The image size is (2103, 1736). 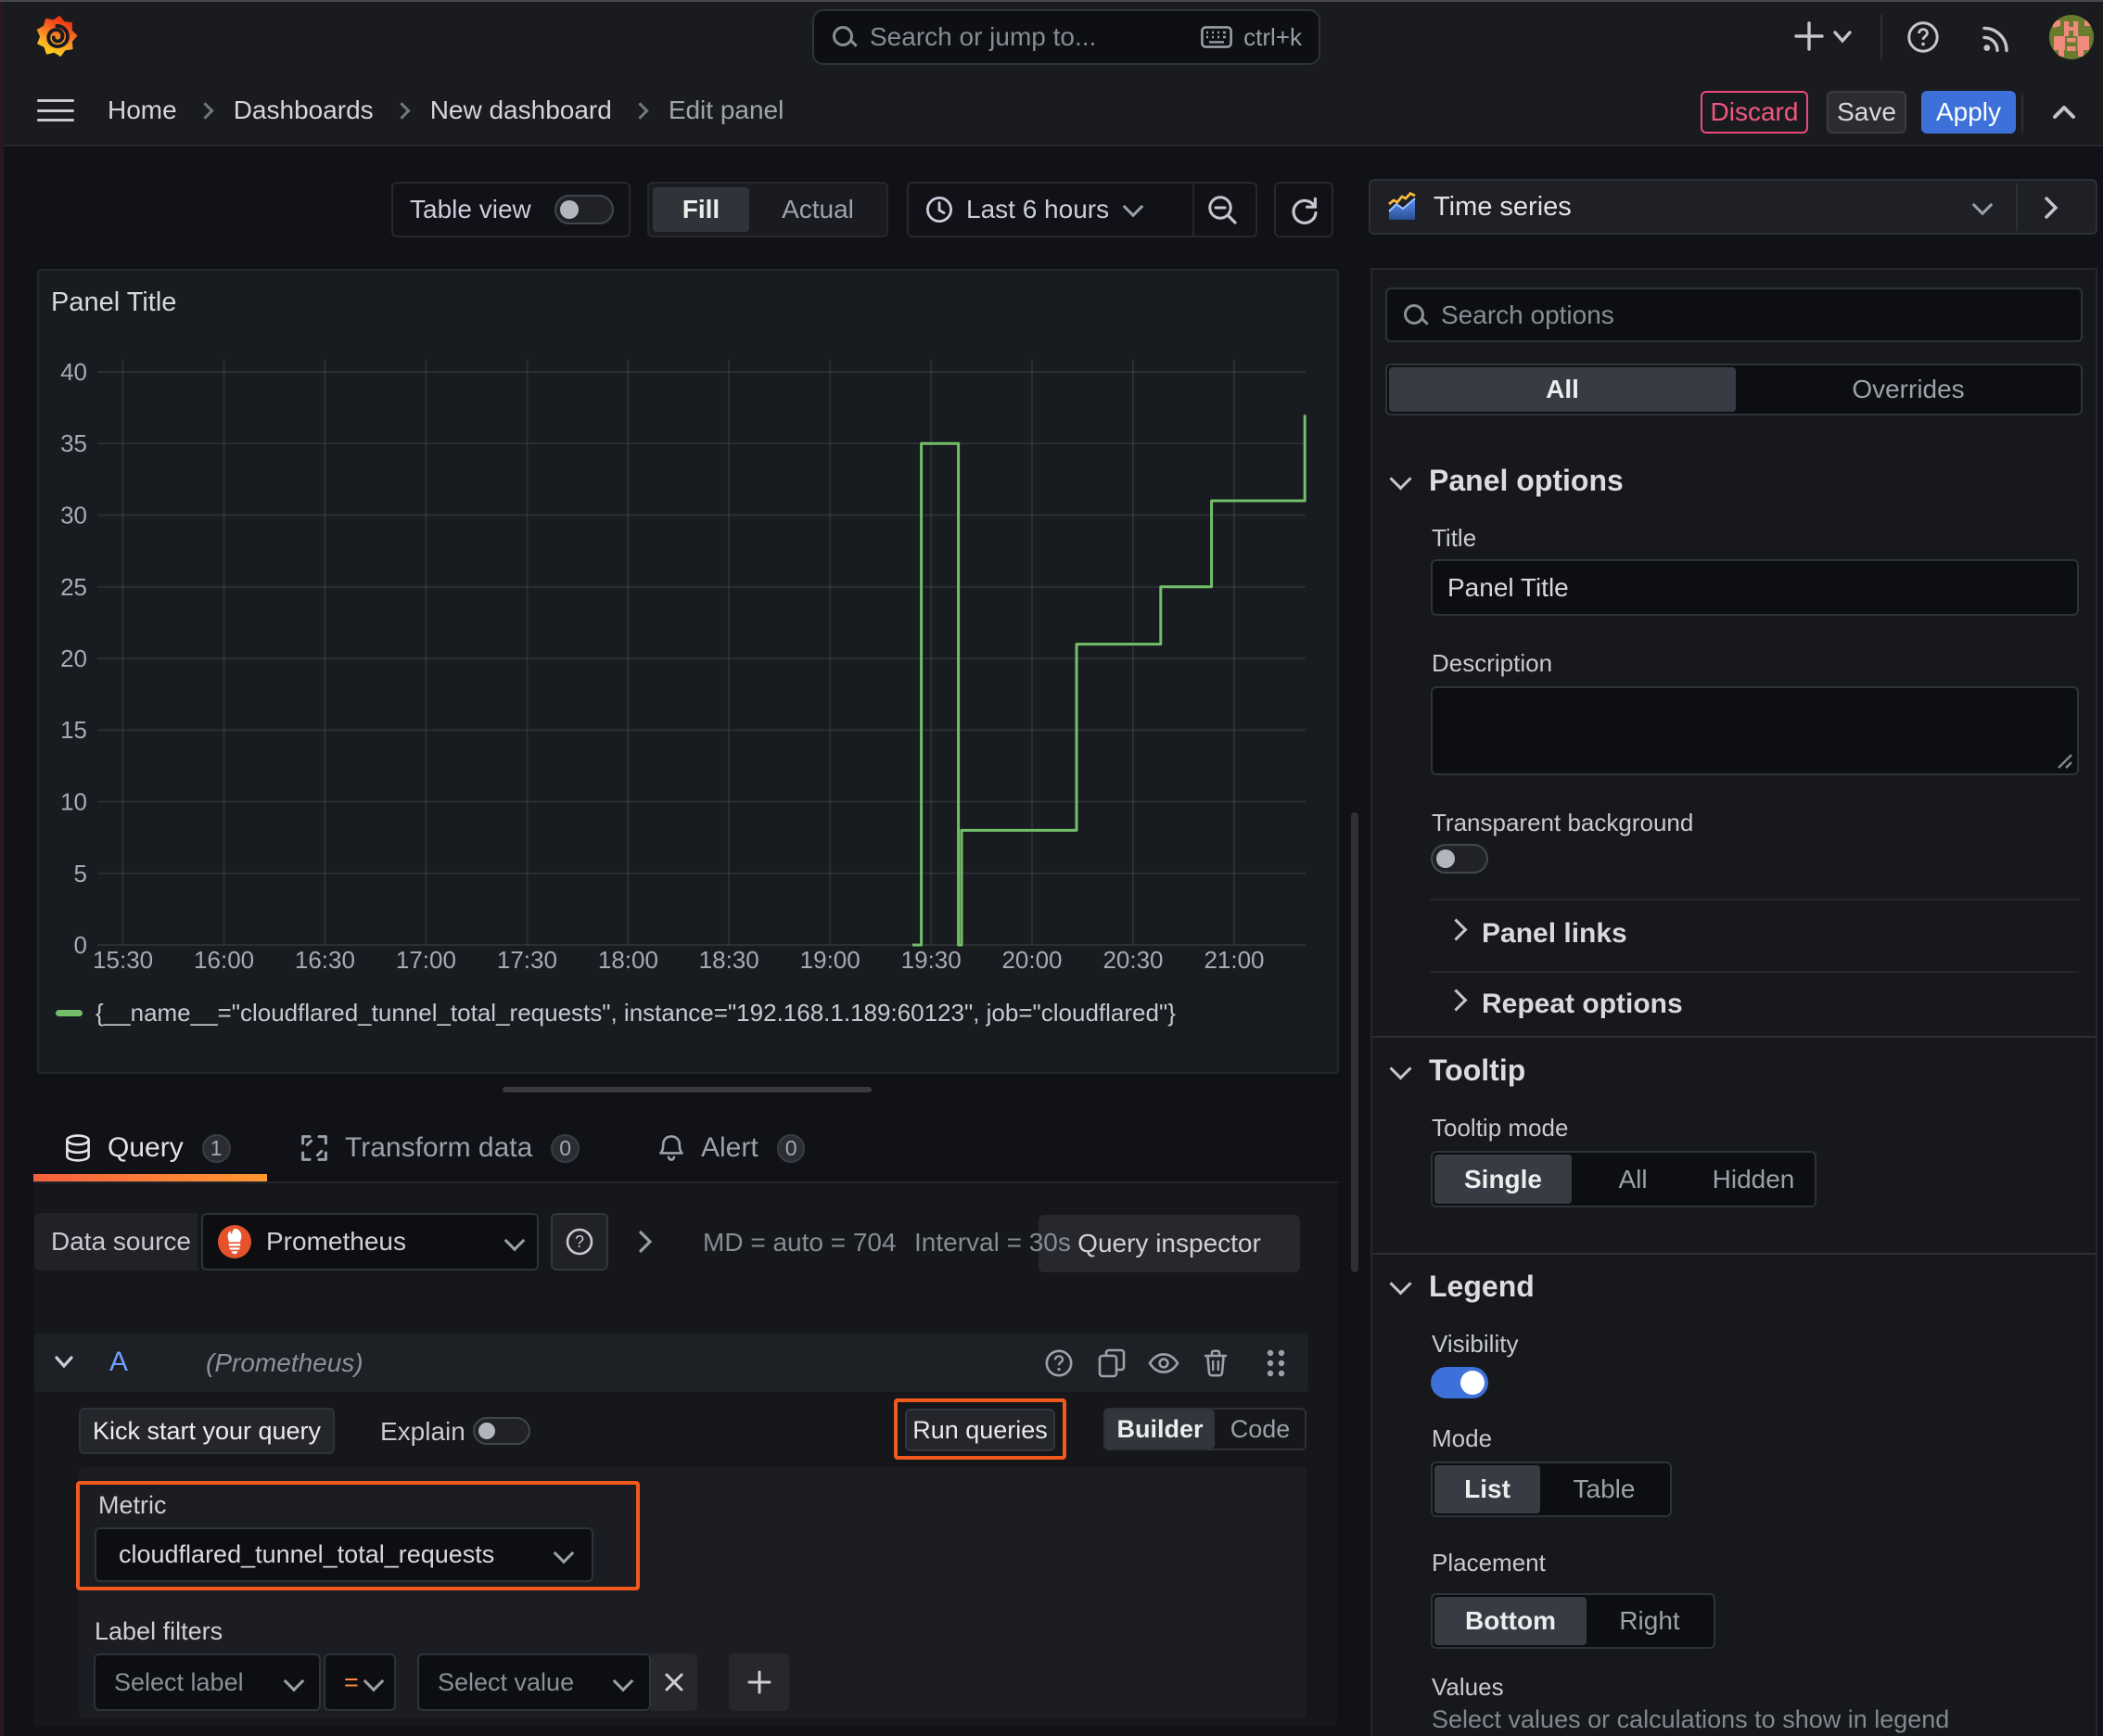 What do you see at coordinates (224, 960) in the screenshot?
I see `svg-text: 16:00` at bounding box center [224, 960].